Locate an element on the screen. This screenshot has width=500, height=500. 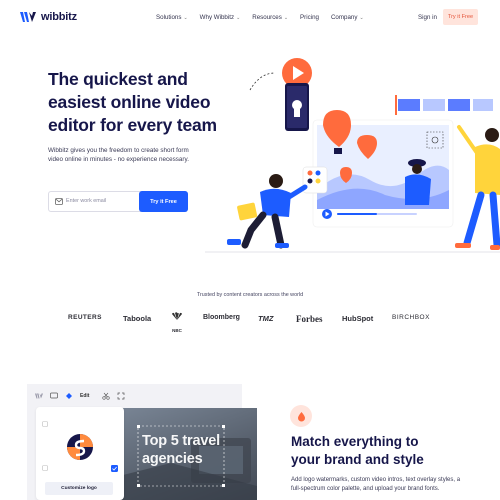
signin-link: Sign in is located at coordinates (427, 17).